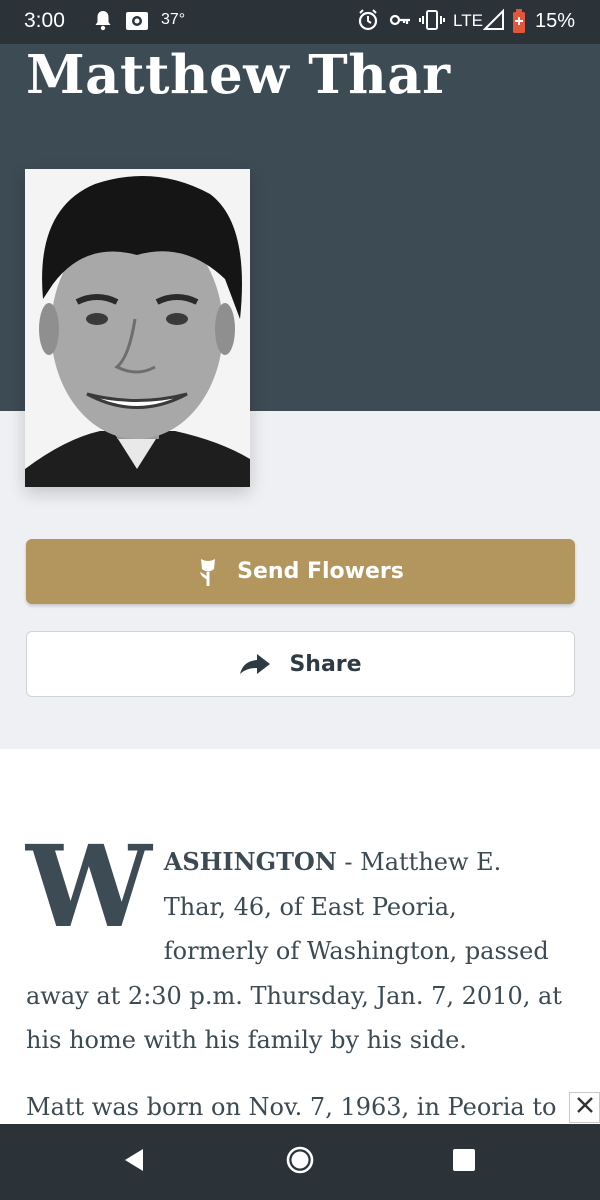 This screenshot has width=600, height=1200. Describe the element at coordinates (325, 664) in the screenshot. I see `share-label: Share` at that location.